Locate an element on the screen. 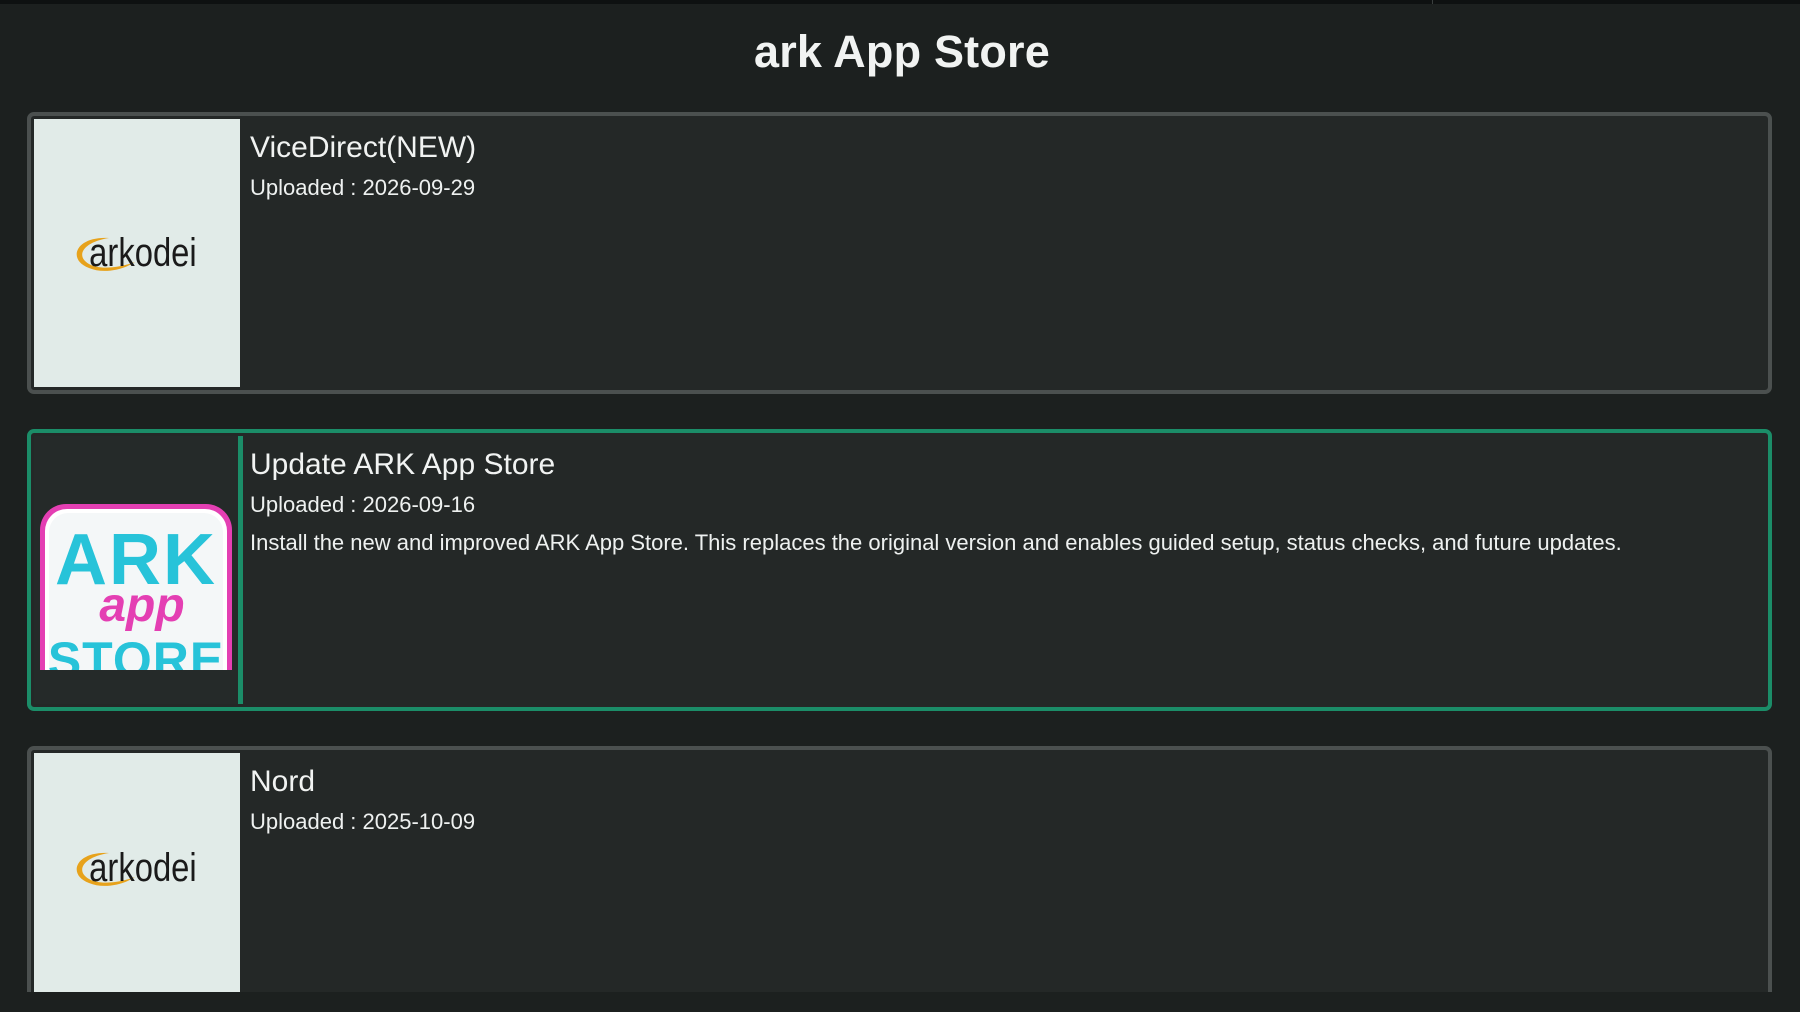  upload-date: Uploaded : 2026-09-16 is located at coordinates (363, 504).